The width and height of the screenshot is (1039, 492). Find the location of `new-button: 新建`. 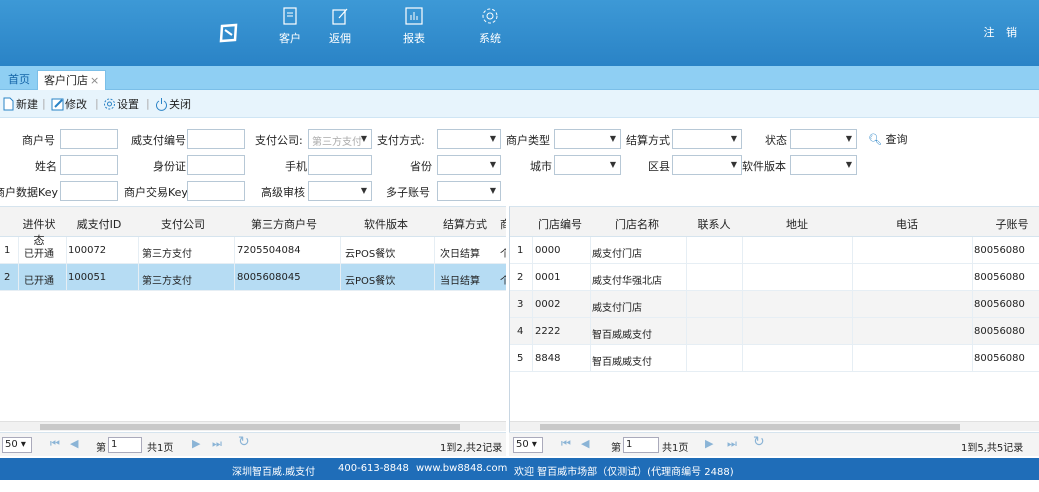

new-button: 新建 is located at coordinates (20, 104).